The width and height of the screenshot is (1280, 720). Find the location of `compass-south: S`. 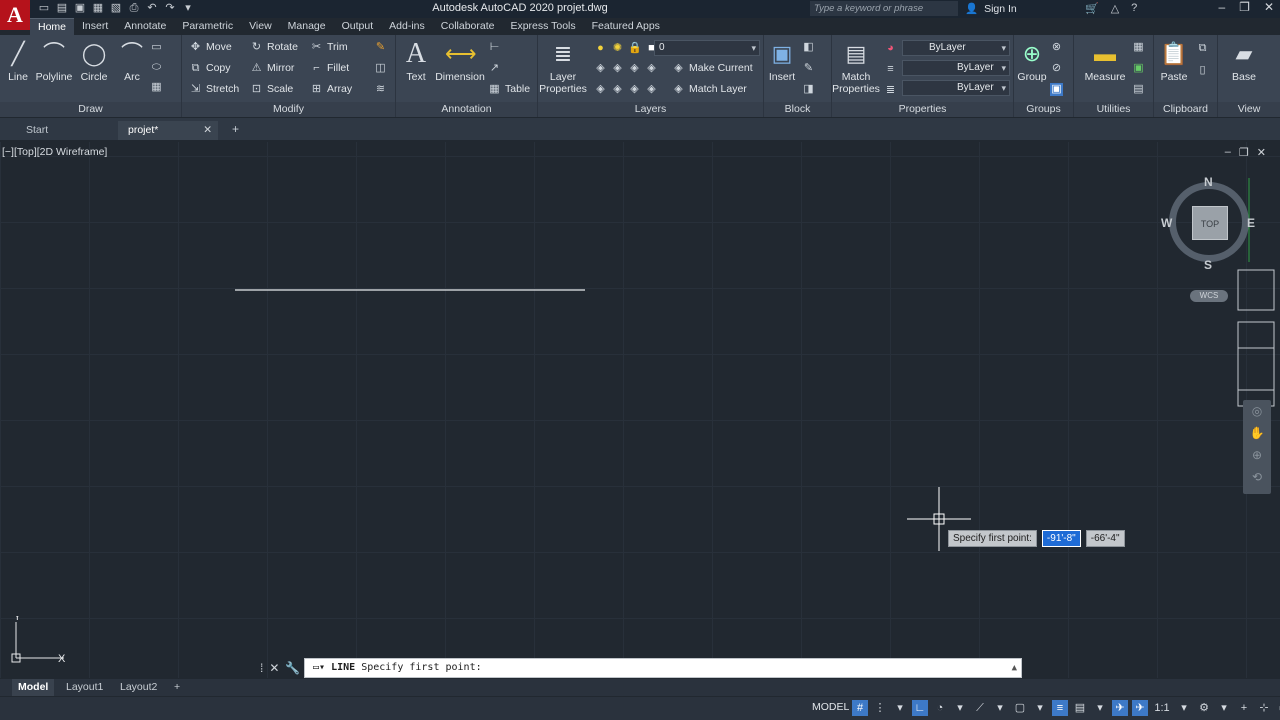

compass-south: S is located at coordinates (1208, 265).